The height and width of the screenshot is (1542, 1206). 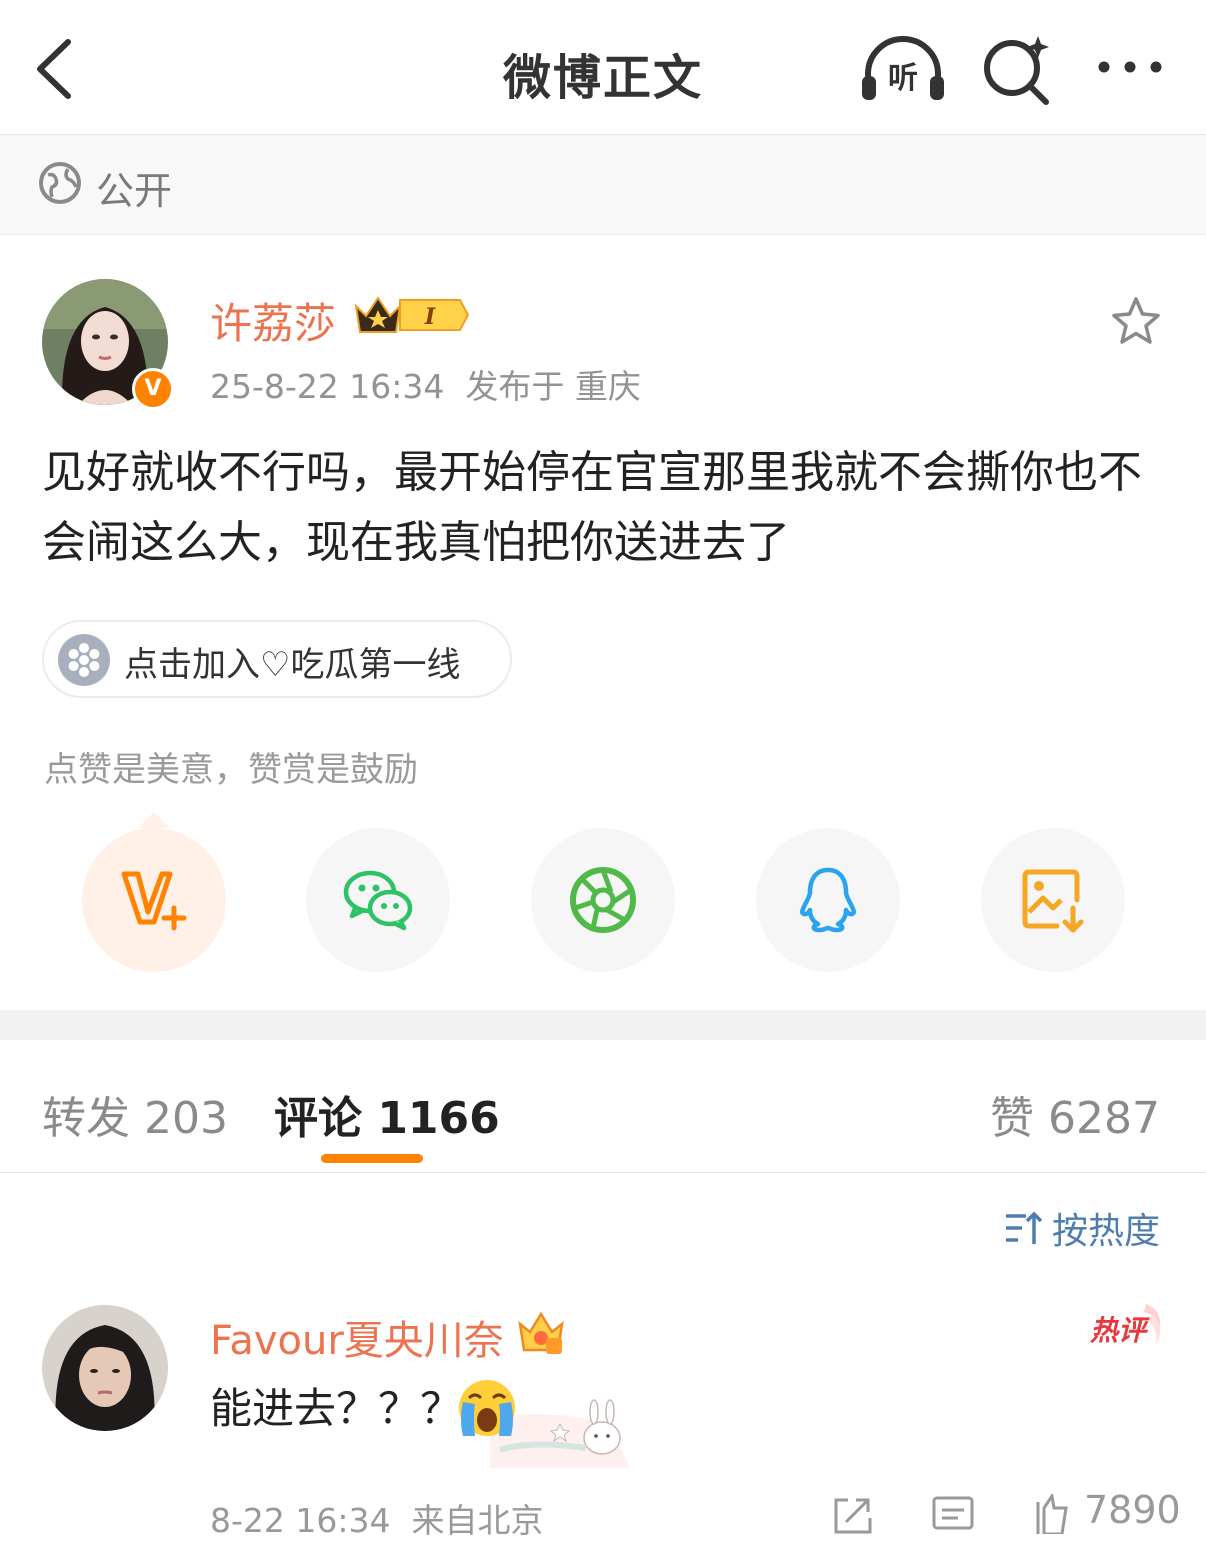 I want to click on share-vplus-button, so click(x=154, y=900).